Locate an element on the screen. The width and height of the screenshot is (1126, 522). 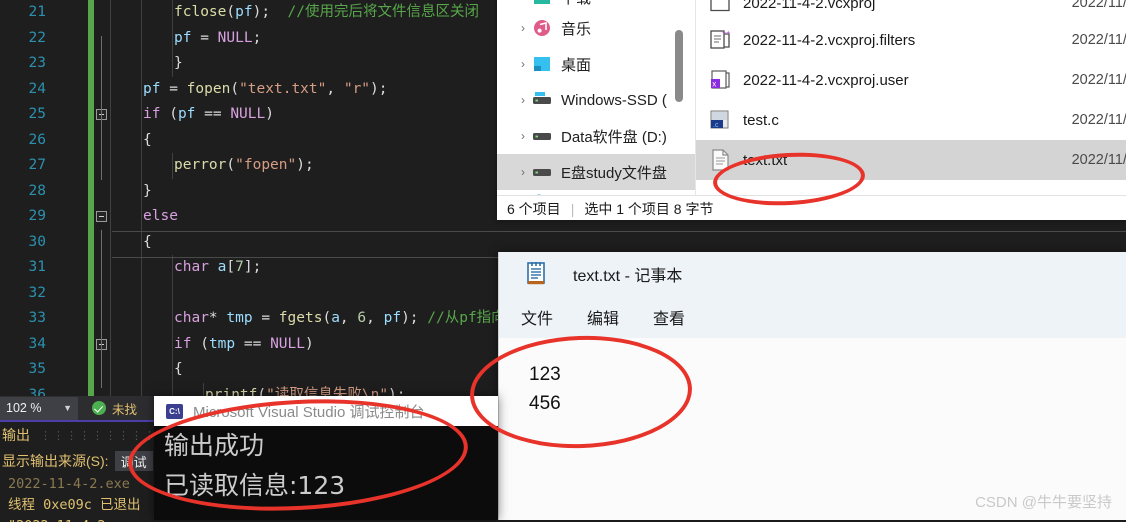
txt-file-icon is located at coordinates (721, 160).